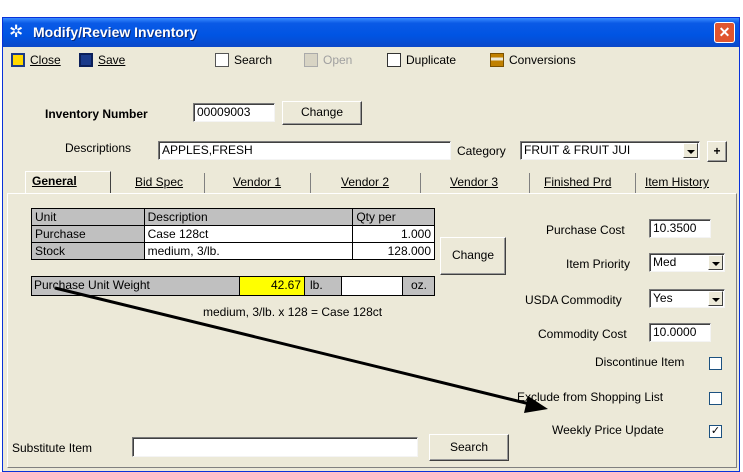  Describe the element at coordinates (52, 448) in the screenshot. I see `substitute-item-label: Substitute Item` at that location.